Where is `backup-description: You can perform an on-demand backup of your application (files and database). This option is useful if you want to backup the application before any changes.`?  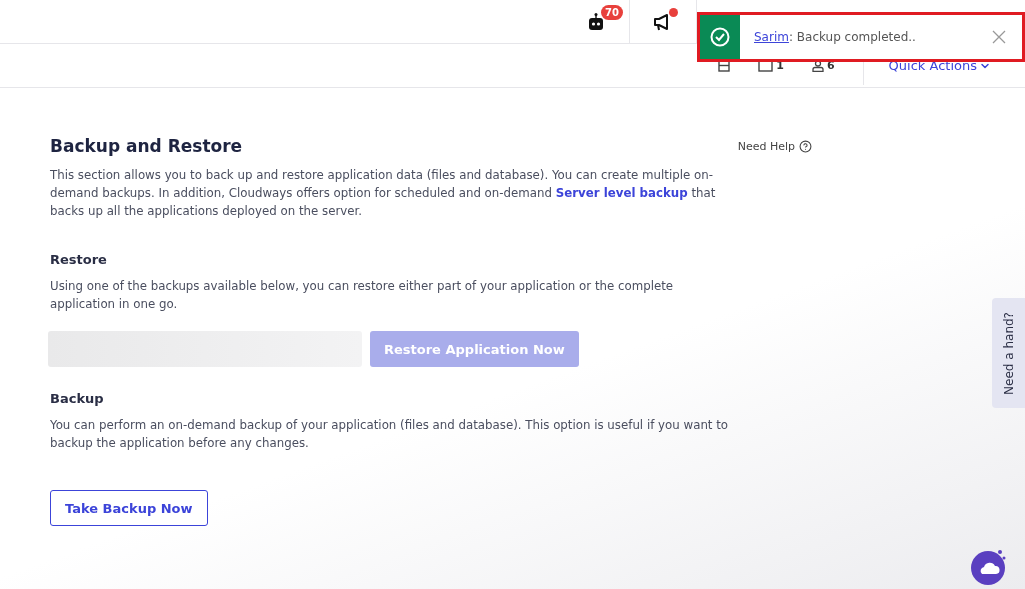
backup-description: You can perform an on-demand backup of your application (files and database). This option is useful if you want to backup the application before any changes. is located at coordinates (390, 434).